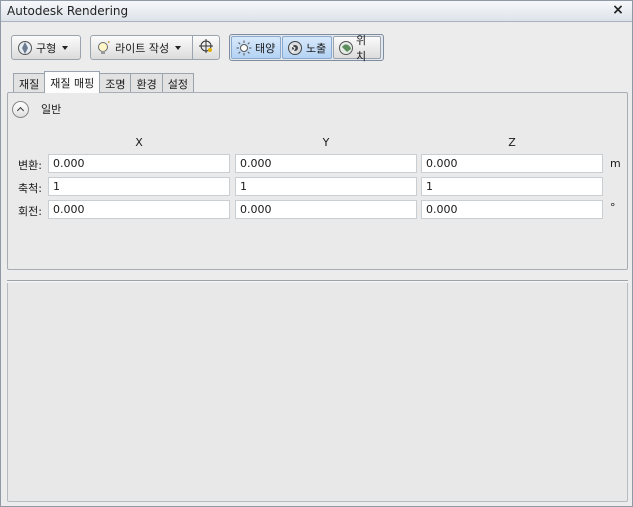  I want to click on toolbar: 구형 라이트 작성 태양 노출 위치, so click(316, 46).